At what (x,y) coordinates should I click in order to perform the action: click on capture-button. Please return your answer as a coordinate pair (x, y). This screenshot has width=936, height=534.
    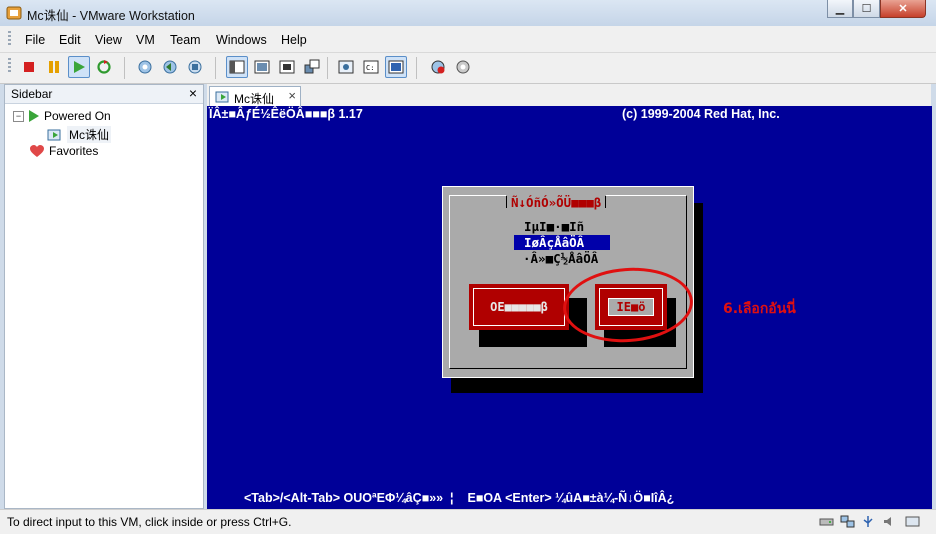
    Looking at the image, I should click on (438, 67).